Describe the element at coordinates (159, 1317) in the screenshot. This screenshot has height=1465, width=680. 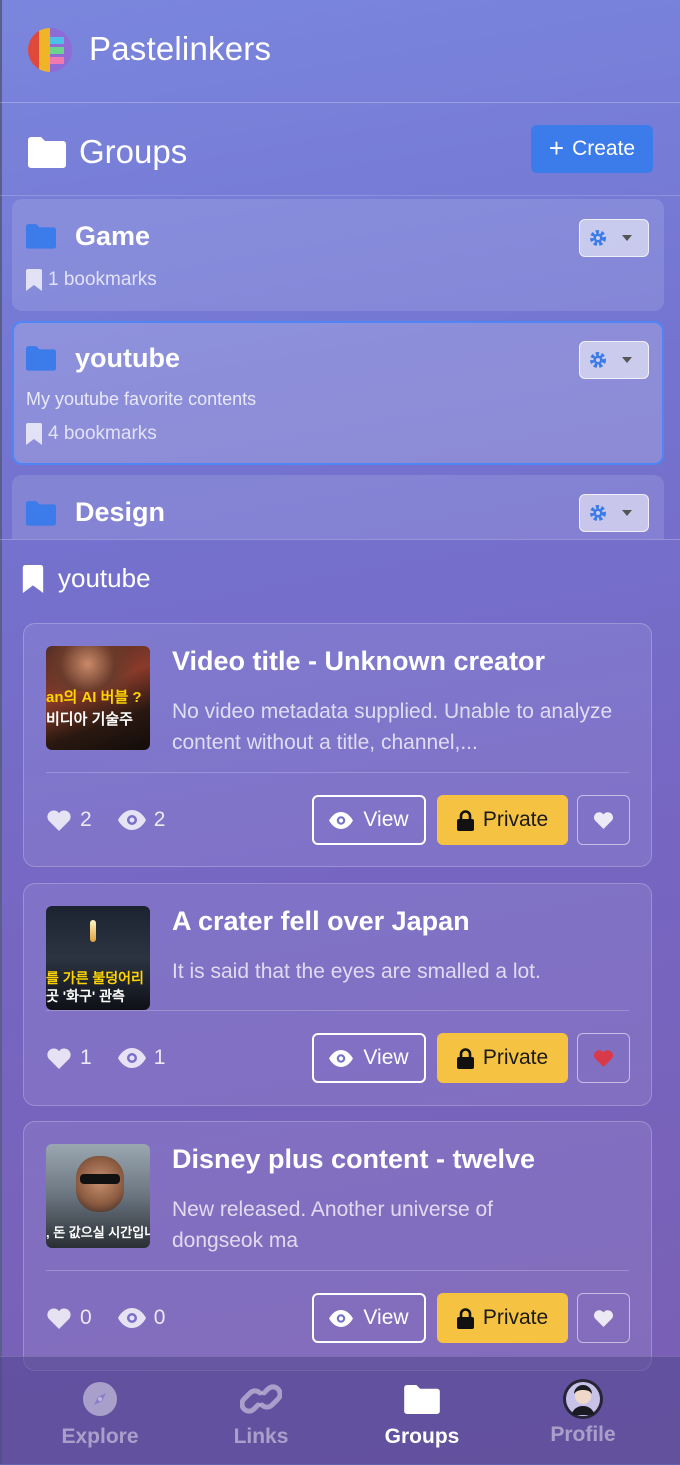
I see `view-count: 0` at that location.